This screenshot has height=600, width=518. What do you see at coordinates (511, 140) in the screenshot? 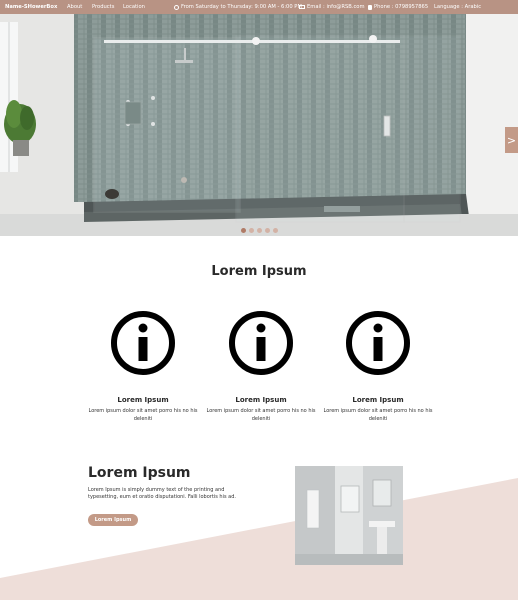
I see `slider-next-button: >` at bounding box center [511, 140].